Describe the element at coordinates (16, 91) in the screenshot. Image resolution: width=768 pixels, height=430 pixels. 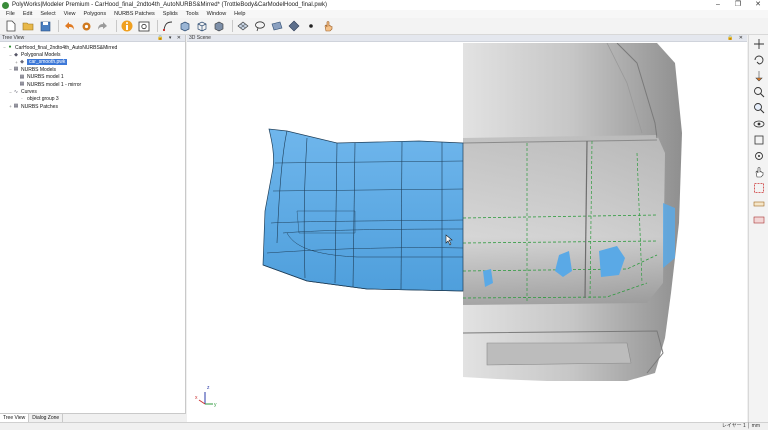
I see `curves-icon: ∿` at that location.